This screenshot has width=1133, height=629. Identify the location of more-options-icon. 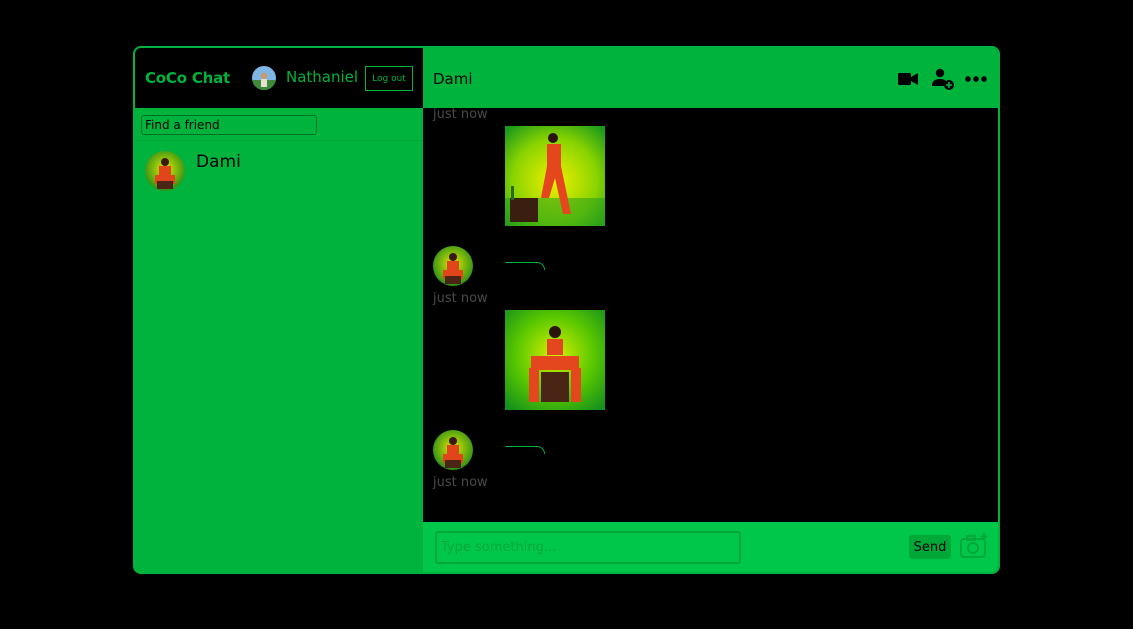
(976, 79).